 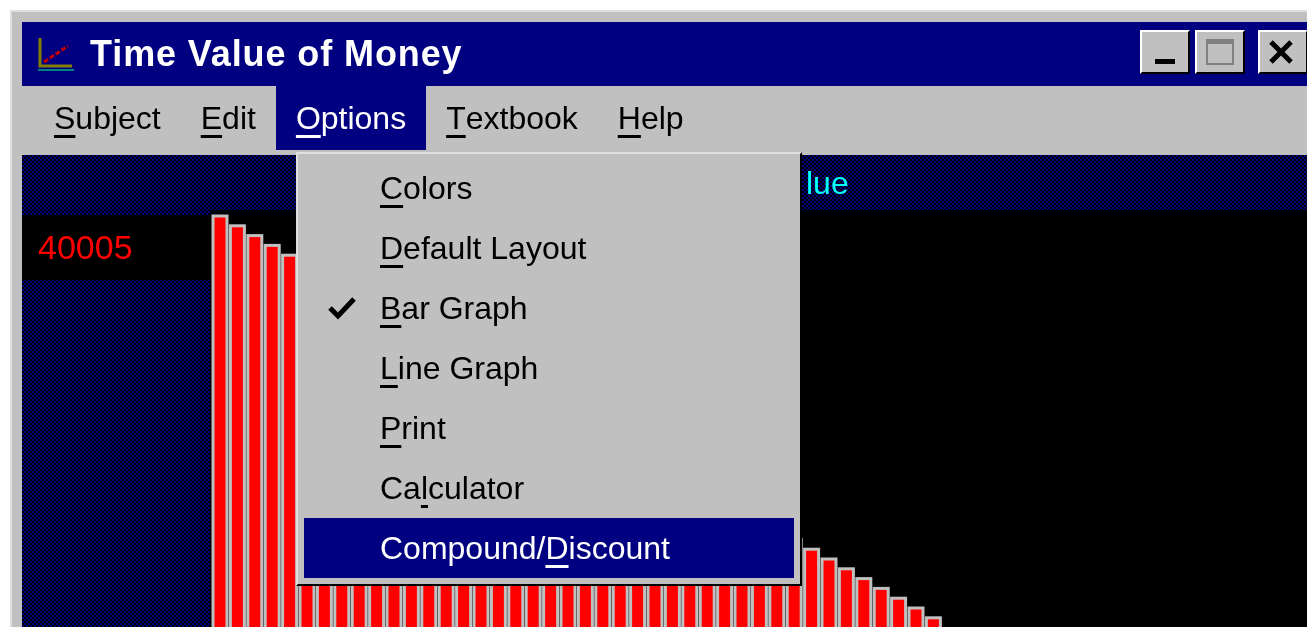 I want to click on minimize-button, so click(x=1165, y=52).